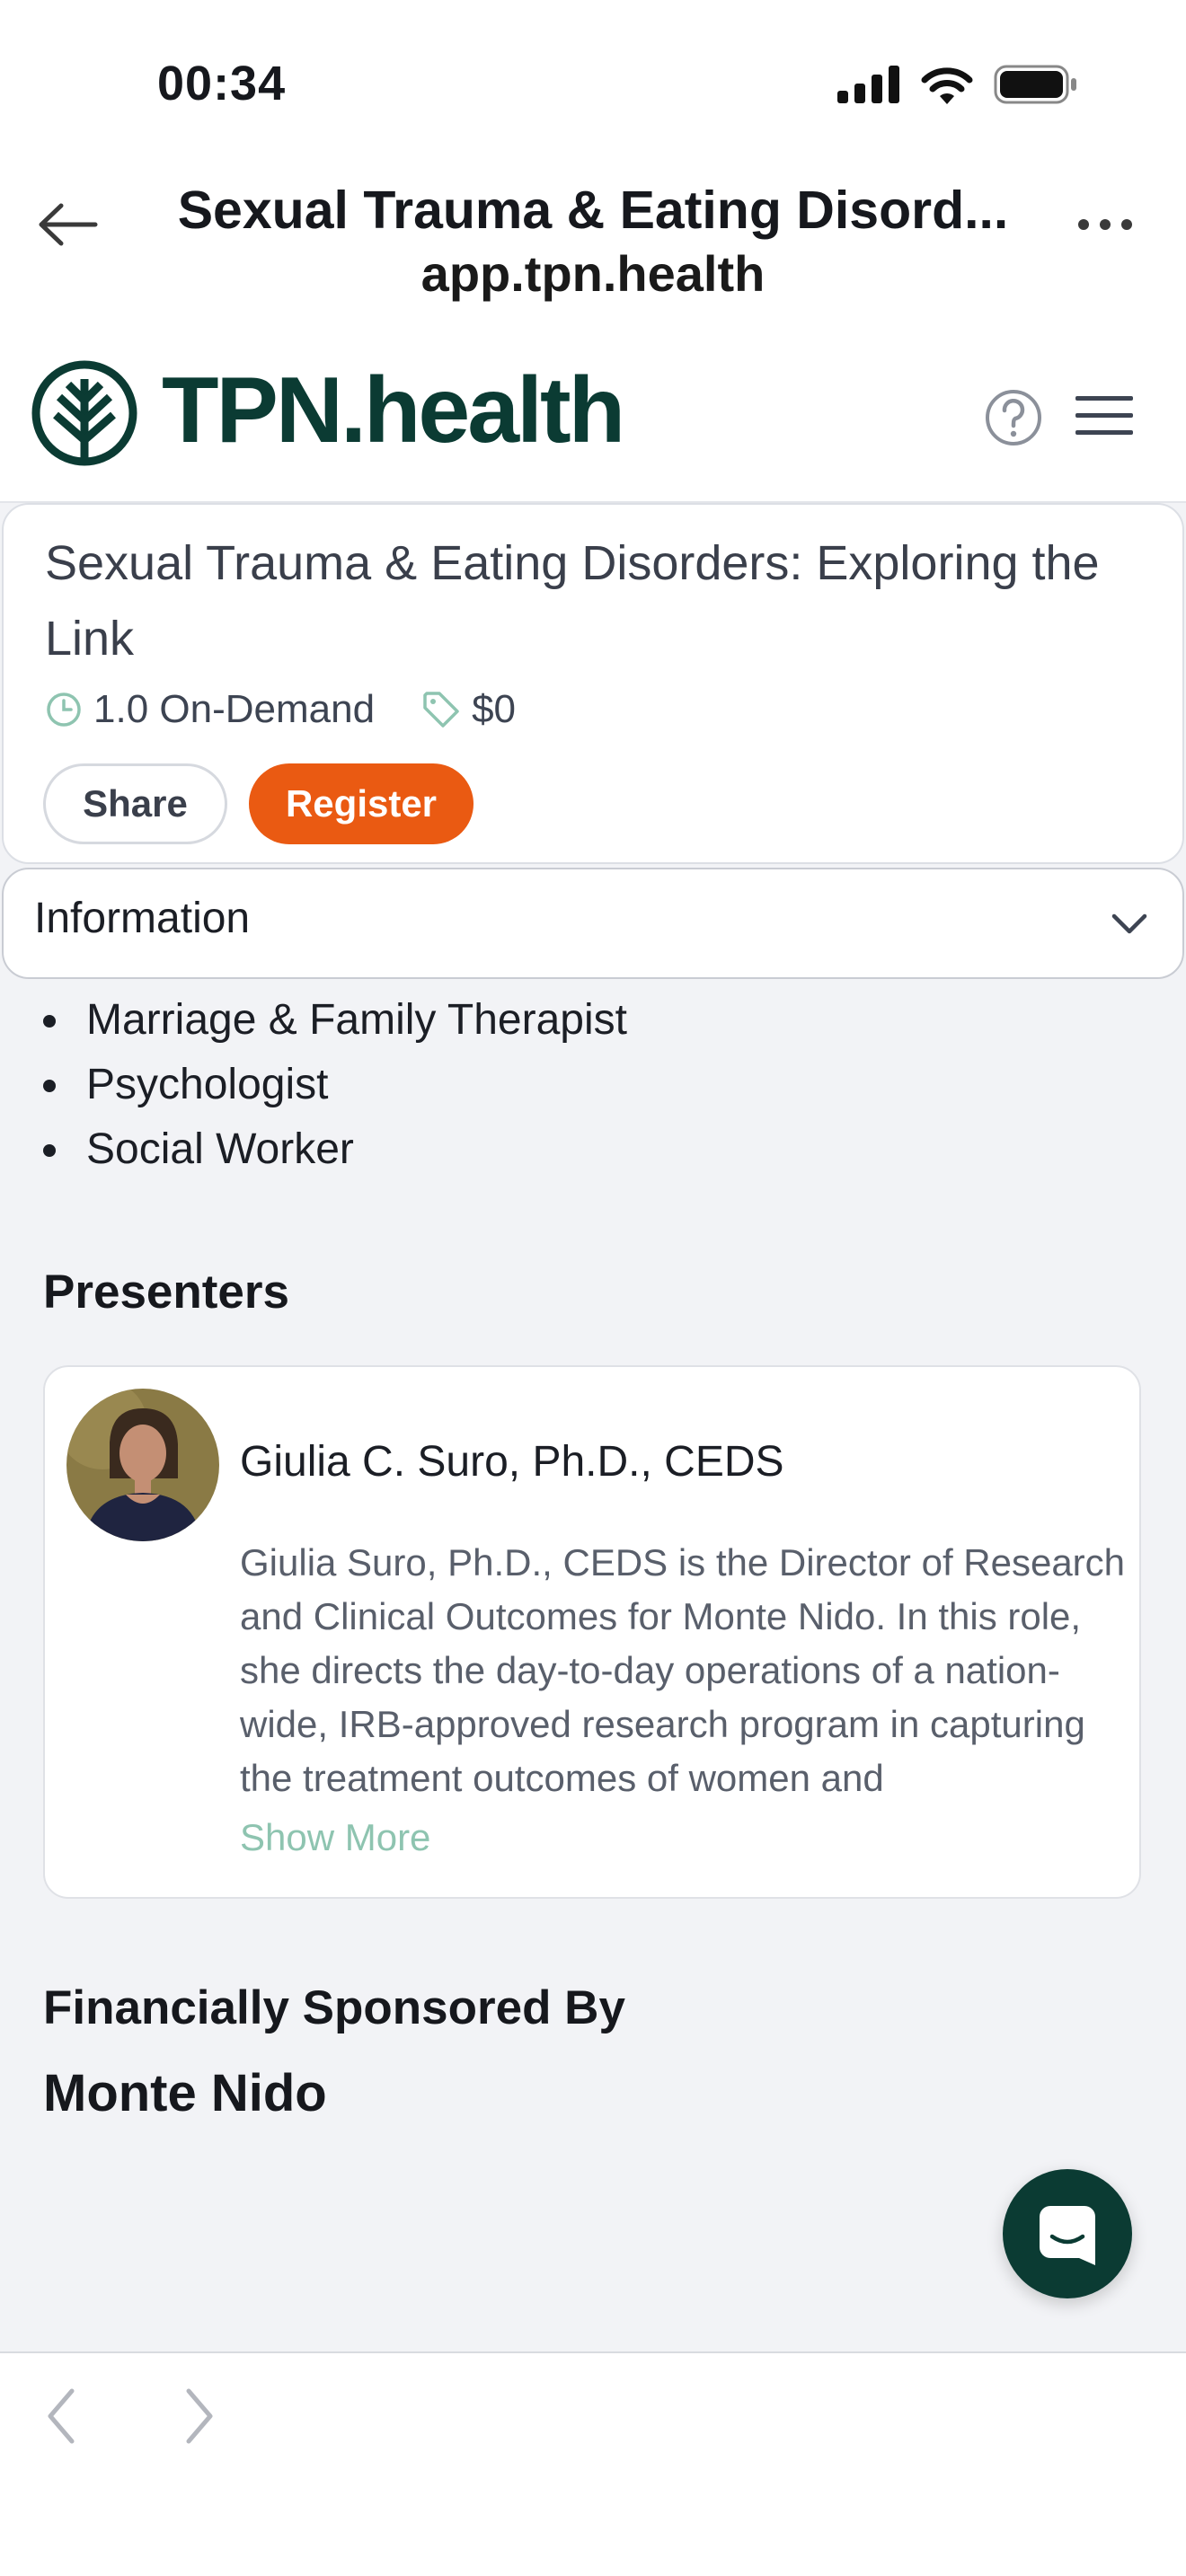 The height and width of the screenshot is (2576, 1186). Describe the element at coordinates (198, 2416) in the screenshot. I see `chevron-right-icon` at that location.